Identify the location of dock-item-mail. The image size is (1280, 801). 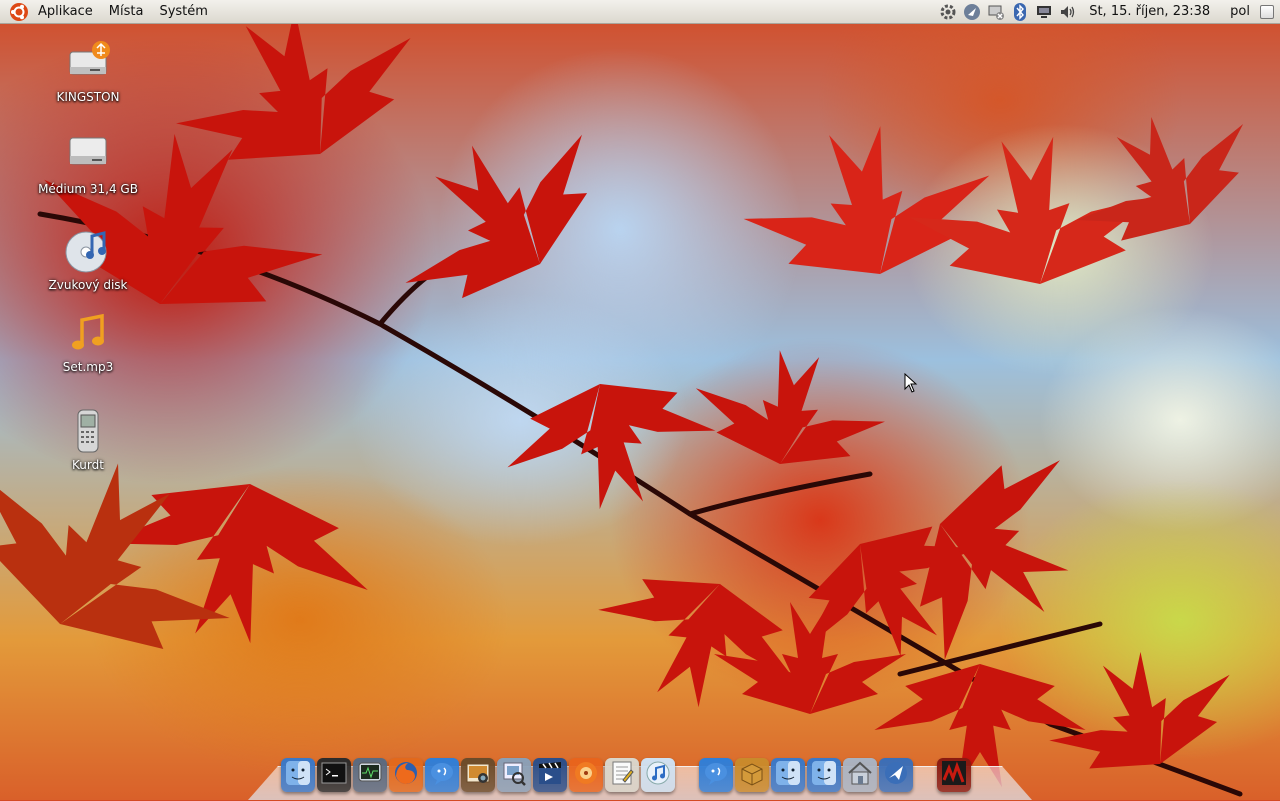
(896, 775).